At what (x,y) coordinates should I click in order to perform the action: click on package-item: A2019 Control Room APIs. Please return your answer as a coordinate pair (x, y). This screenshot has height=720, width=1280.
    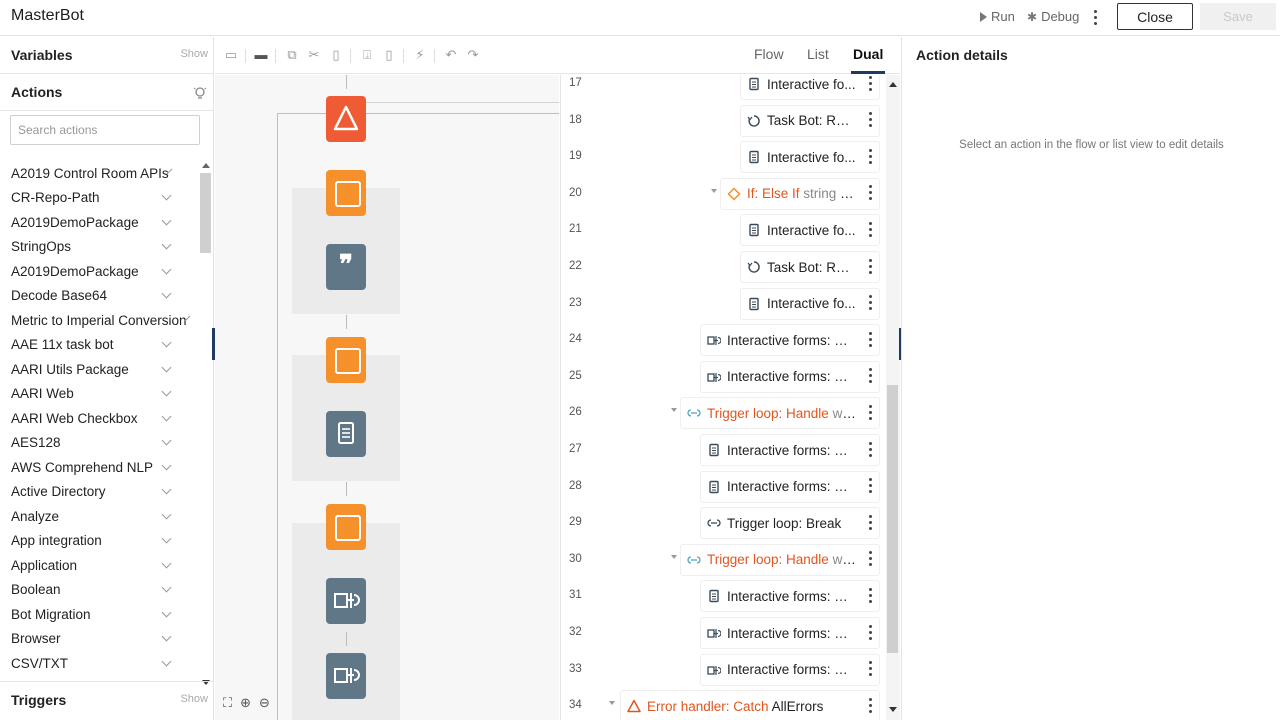
    Looking at the image, I should click on (99, 173).